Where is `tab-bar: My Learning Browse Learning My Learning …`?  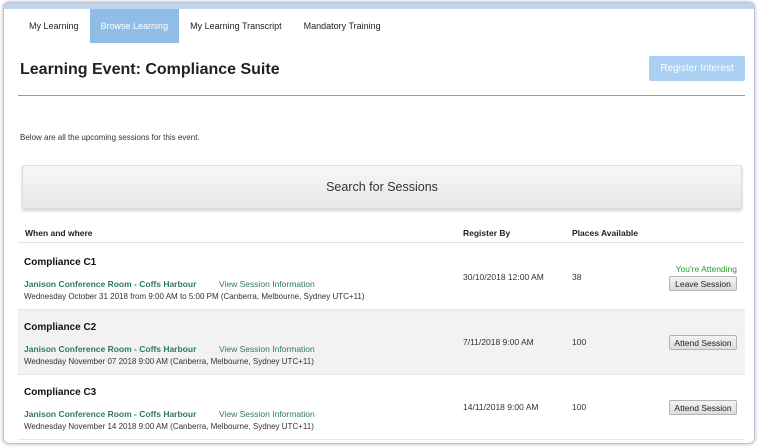 tab-bar: My Learning Browse Learning My Learning … is located at coordinates (205, 26).